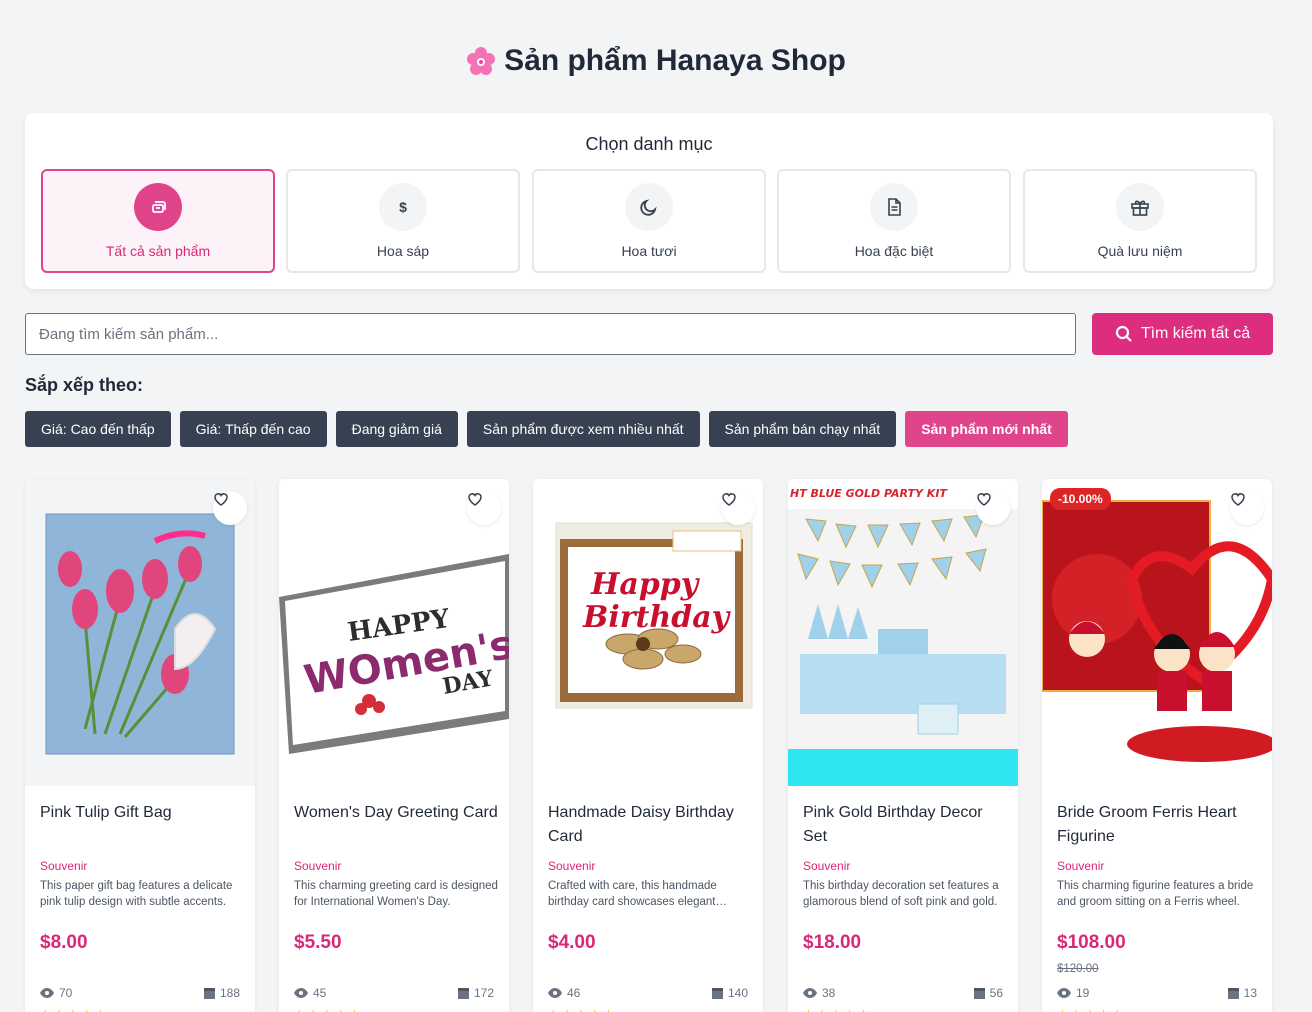  I want to click on kit-banner-text: HT BLUE GOLD PARTY KIT, so click(869, 493).